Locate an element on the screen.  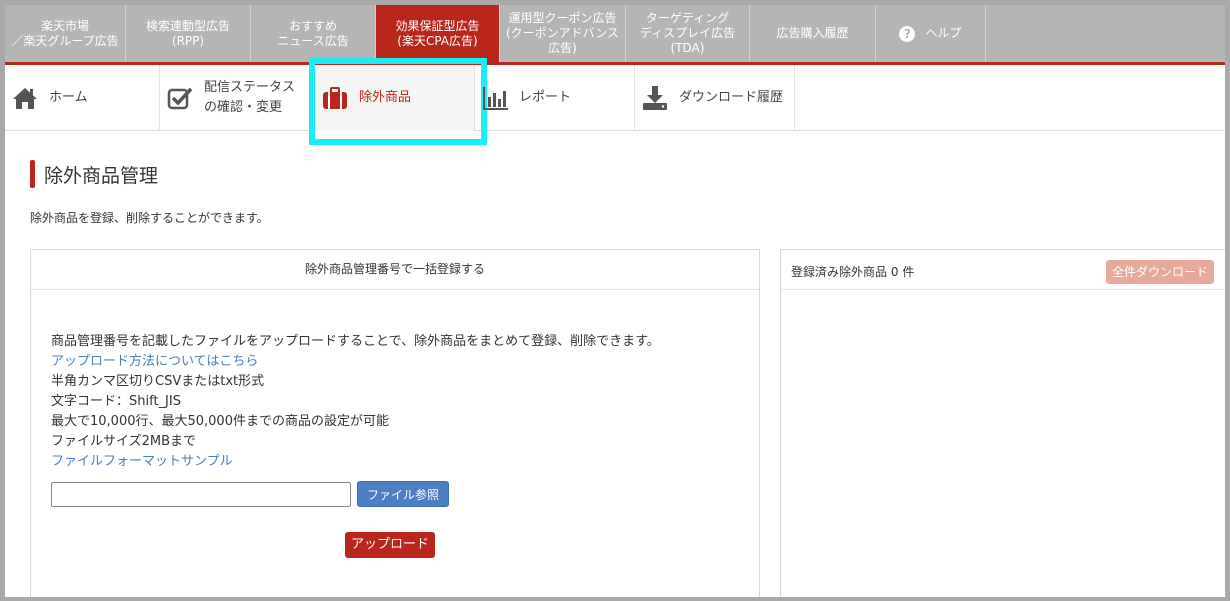
format-text: 半角カンマ区切りCSVまたはtxt形式 is located at coordinates (158, 381).